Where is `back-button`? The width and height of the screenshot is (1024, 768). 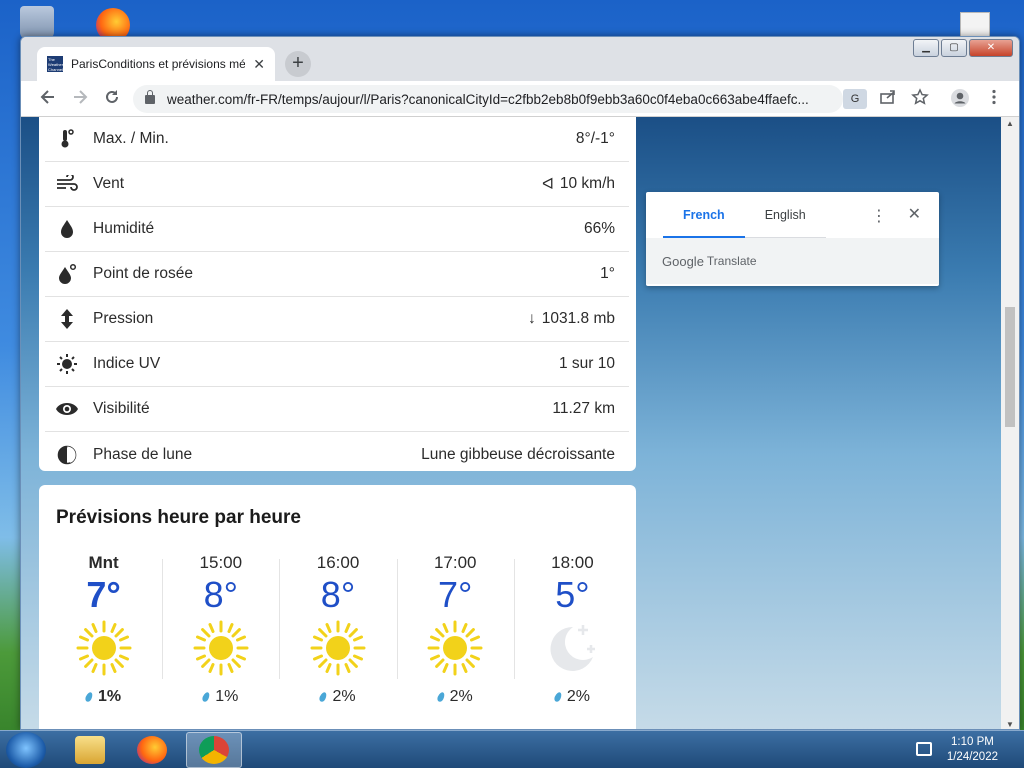
back-button is located at coordinates (48, 99).